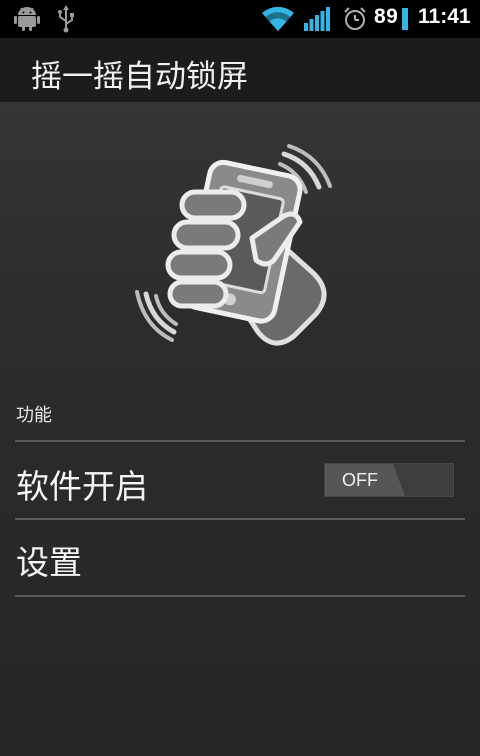 The width and height of the screenshot is (480, 756). I want to click on alarm-icon, so click(355, 18).